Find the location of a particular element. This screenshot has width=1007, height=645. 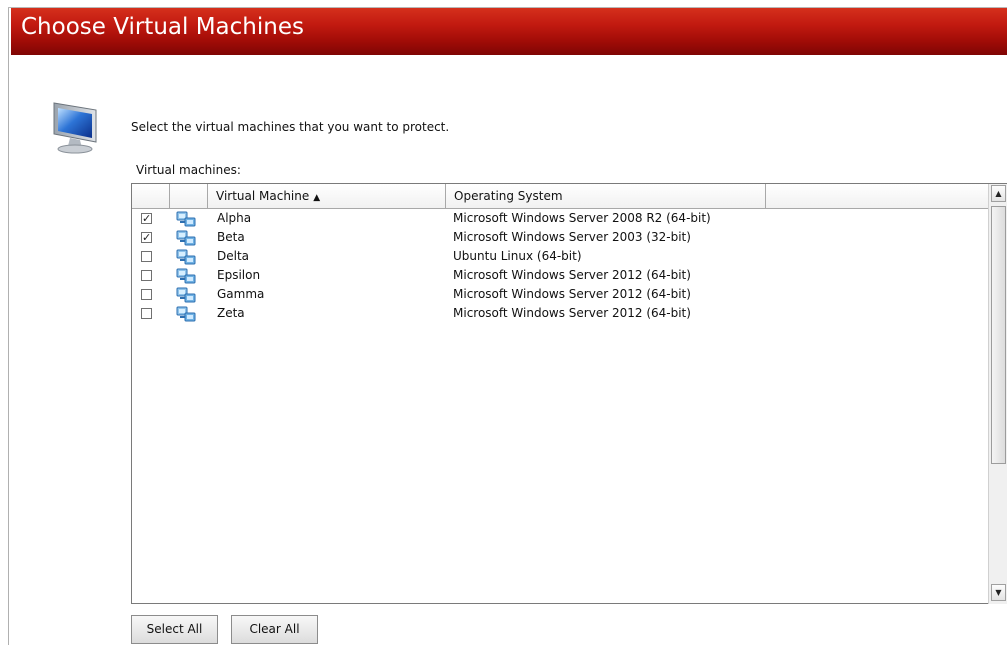

icon-column-header is located at coordinates (189, 196).